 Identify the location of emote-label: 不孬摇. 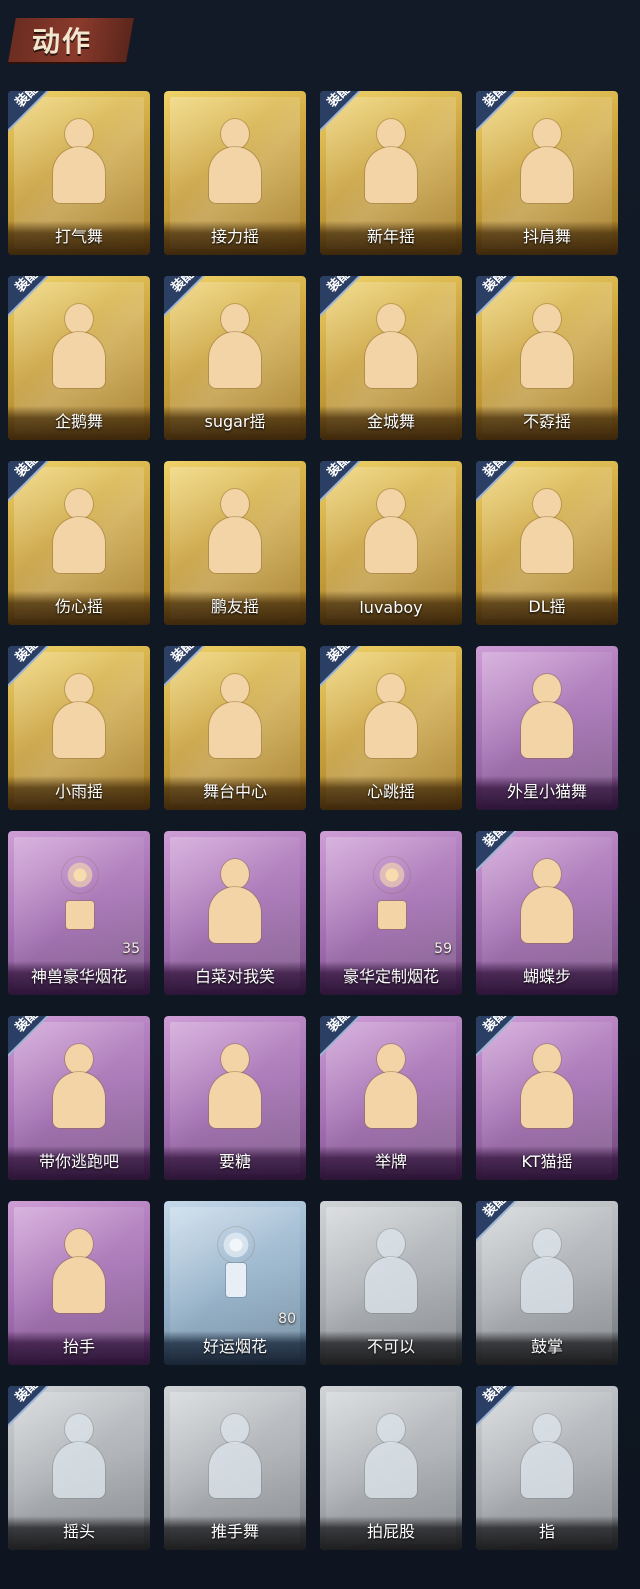
(546, 421).